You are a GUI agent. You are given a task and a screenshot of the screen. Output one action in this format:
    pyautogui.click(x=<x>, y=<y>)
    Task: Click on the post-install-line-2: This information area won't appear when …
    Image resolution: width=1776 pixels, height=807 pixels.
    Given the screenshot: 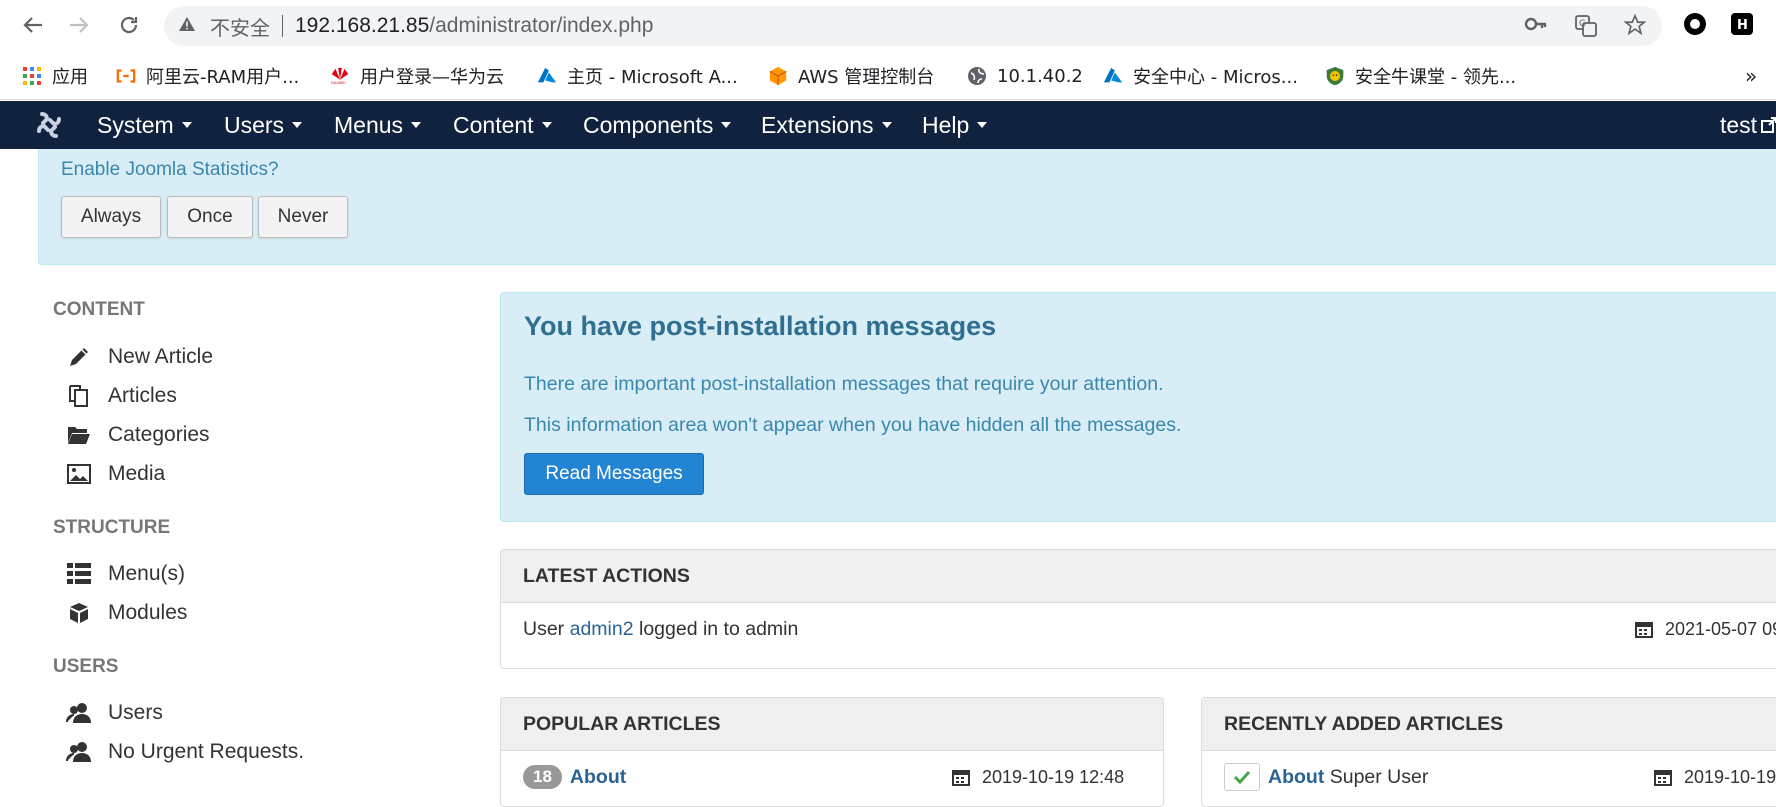 What is the action you would take?
    pyautogui.click(x=853, y=425)
    